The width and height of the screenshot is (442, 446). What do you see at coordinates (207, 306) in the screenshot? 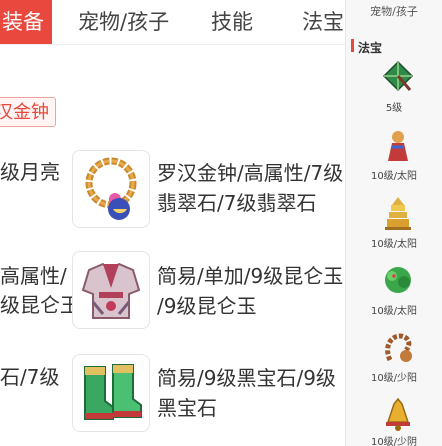
I see `row2-desc-line2: /9级昆仑玉` at bounding box center [207, 306].